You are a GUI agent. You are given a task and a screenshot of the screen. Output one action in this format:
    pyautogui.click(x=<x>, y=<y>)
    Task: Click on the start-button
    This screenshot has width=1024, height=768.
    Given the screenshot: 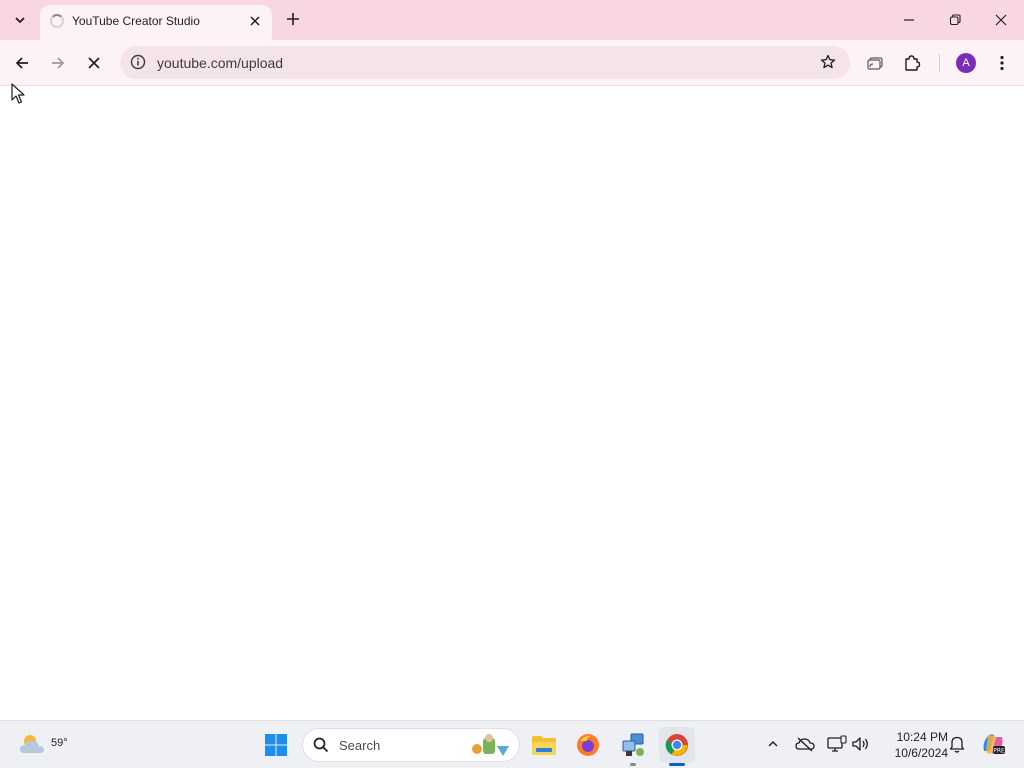 What is the action you would take?
    pyautogui.click(x=276, y=745)
    